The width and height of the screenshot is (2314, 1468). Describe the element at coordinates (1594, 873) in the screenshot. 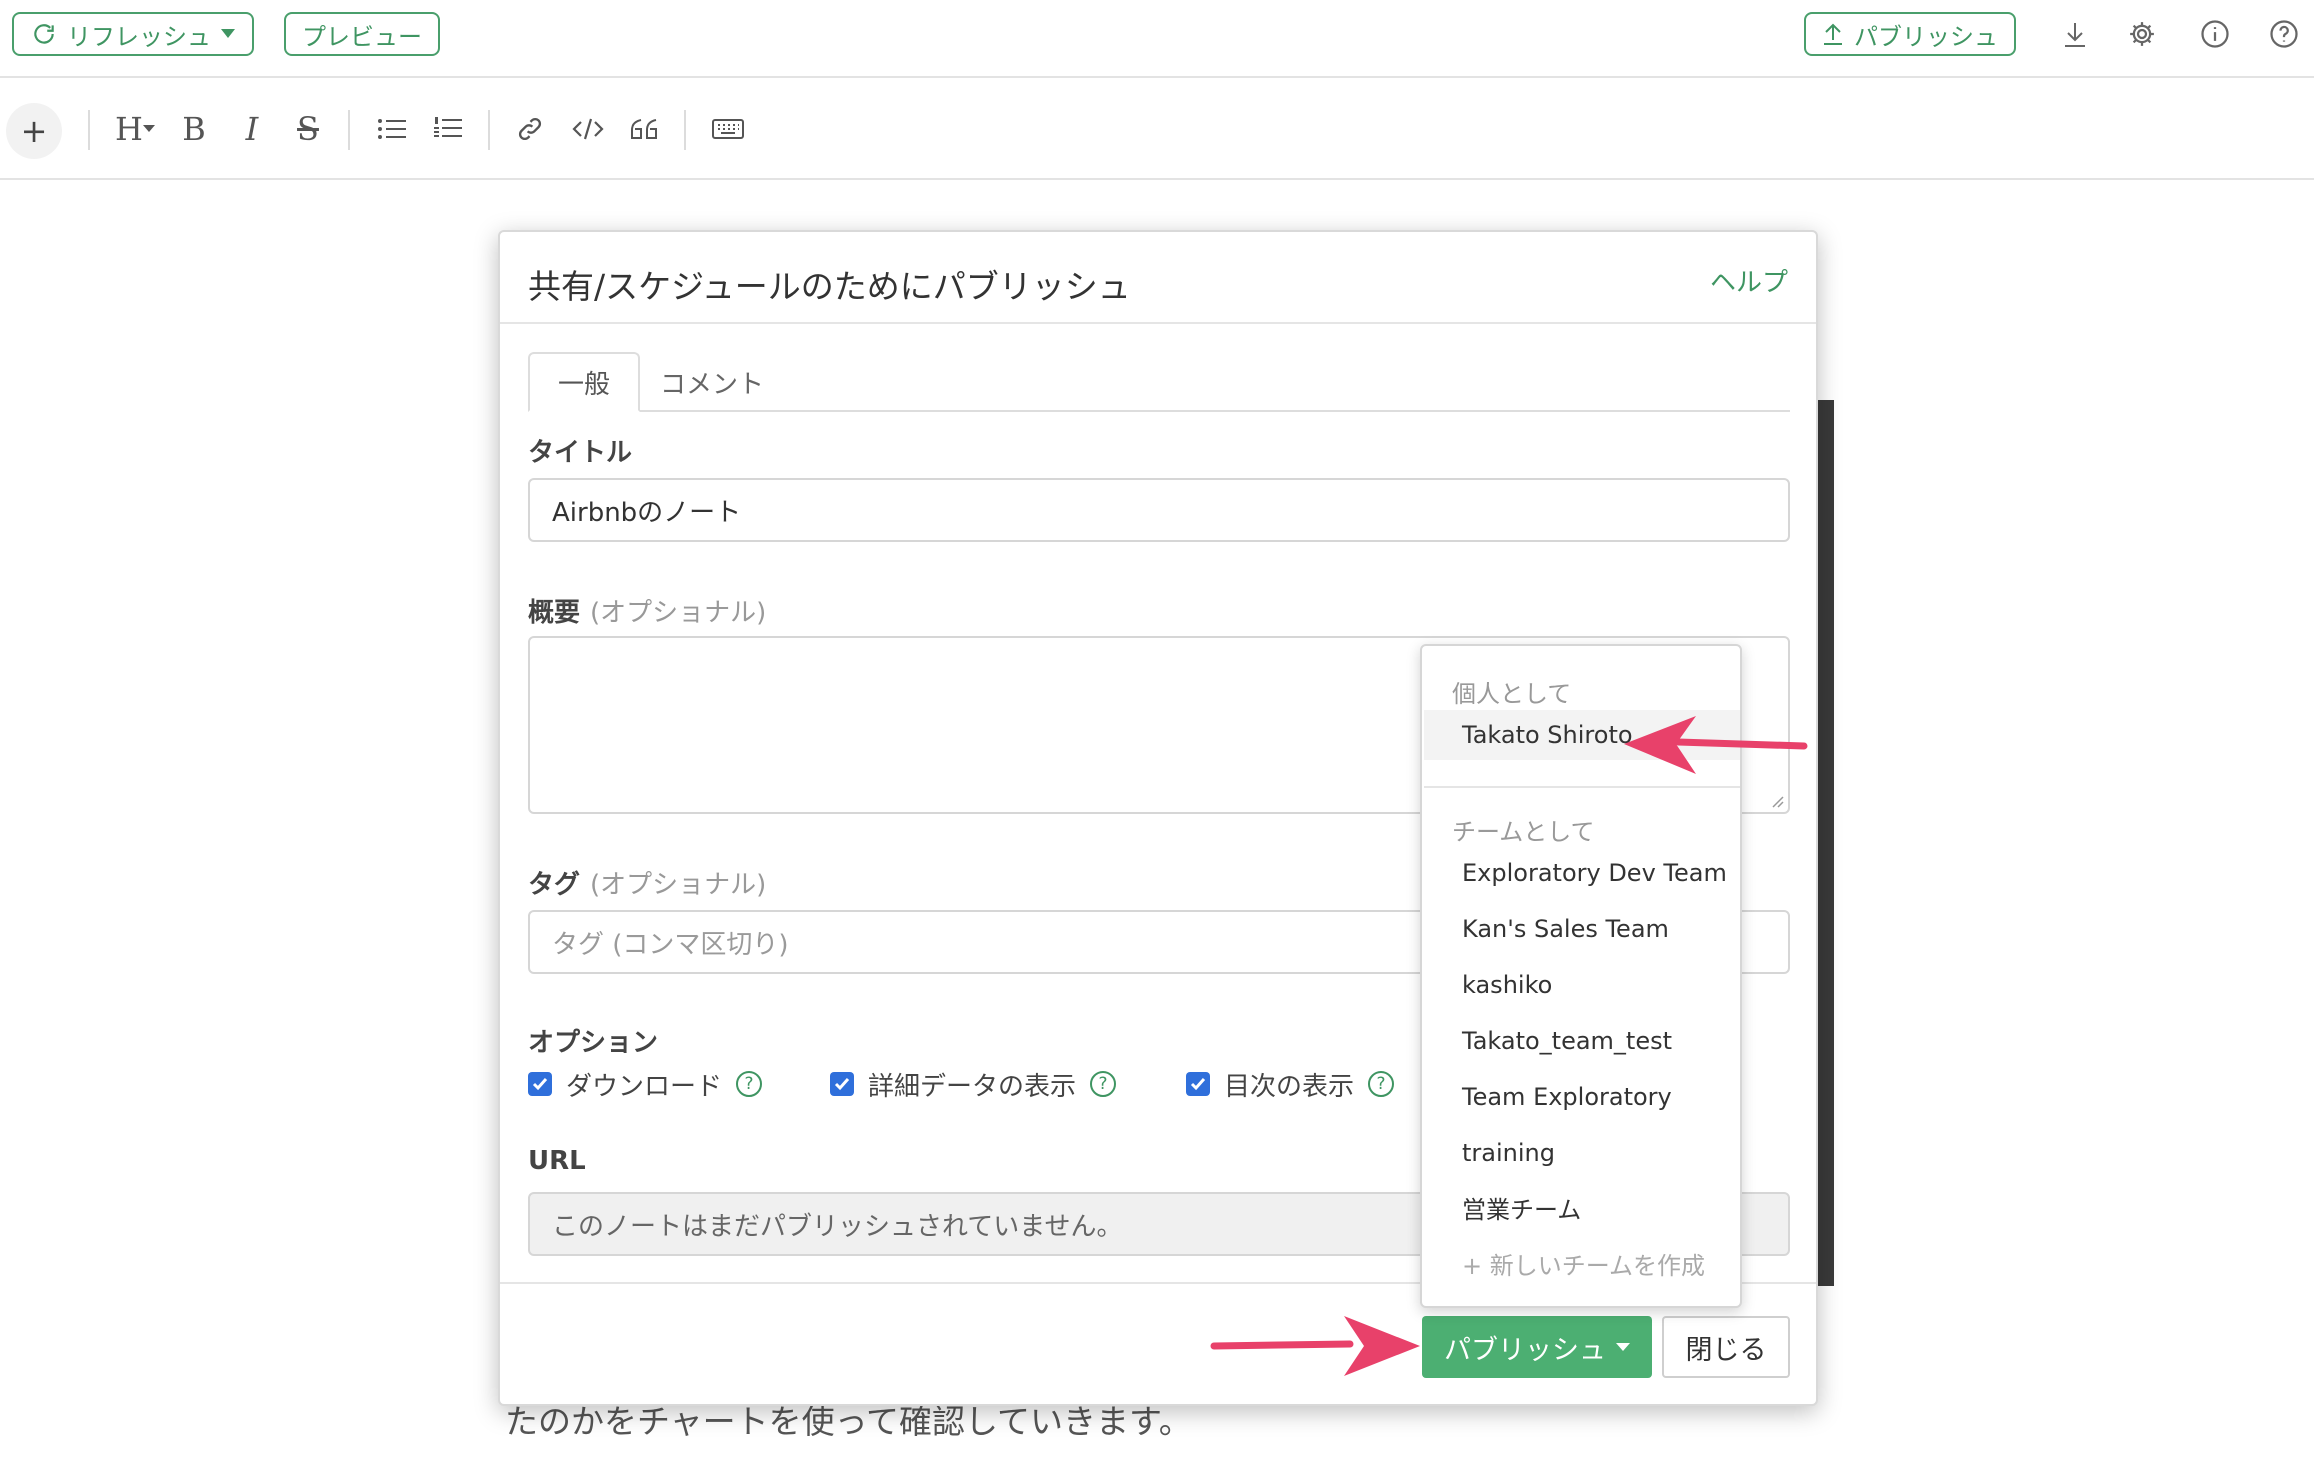

I see `dropdown-item-label: Exploratory Dev Team` at that location.